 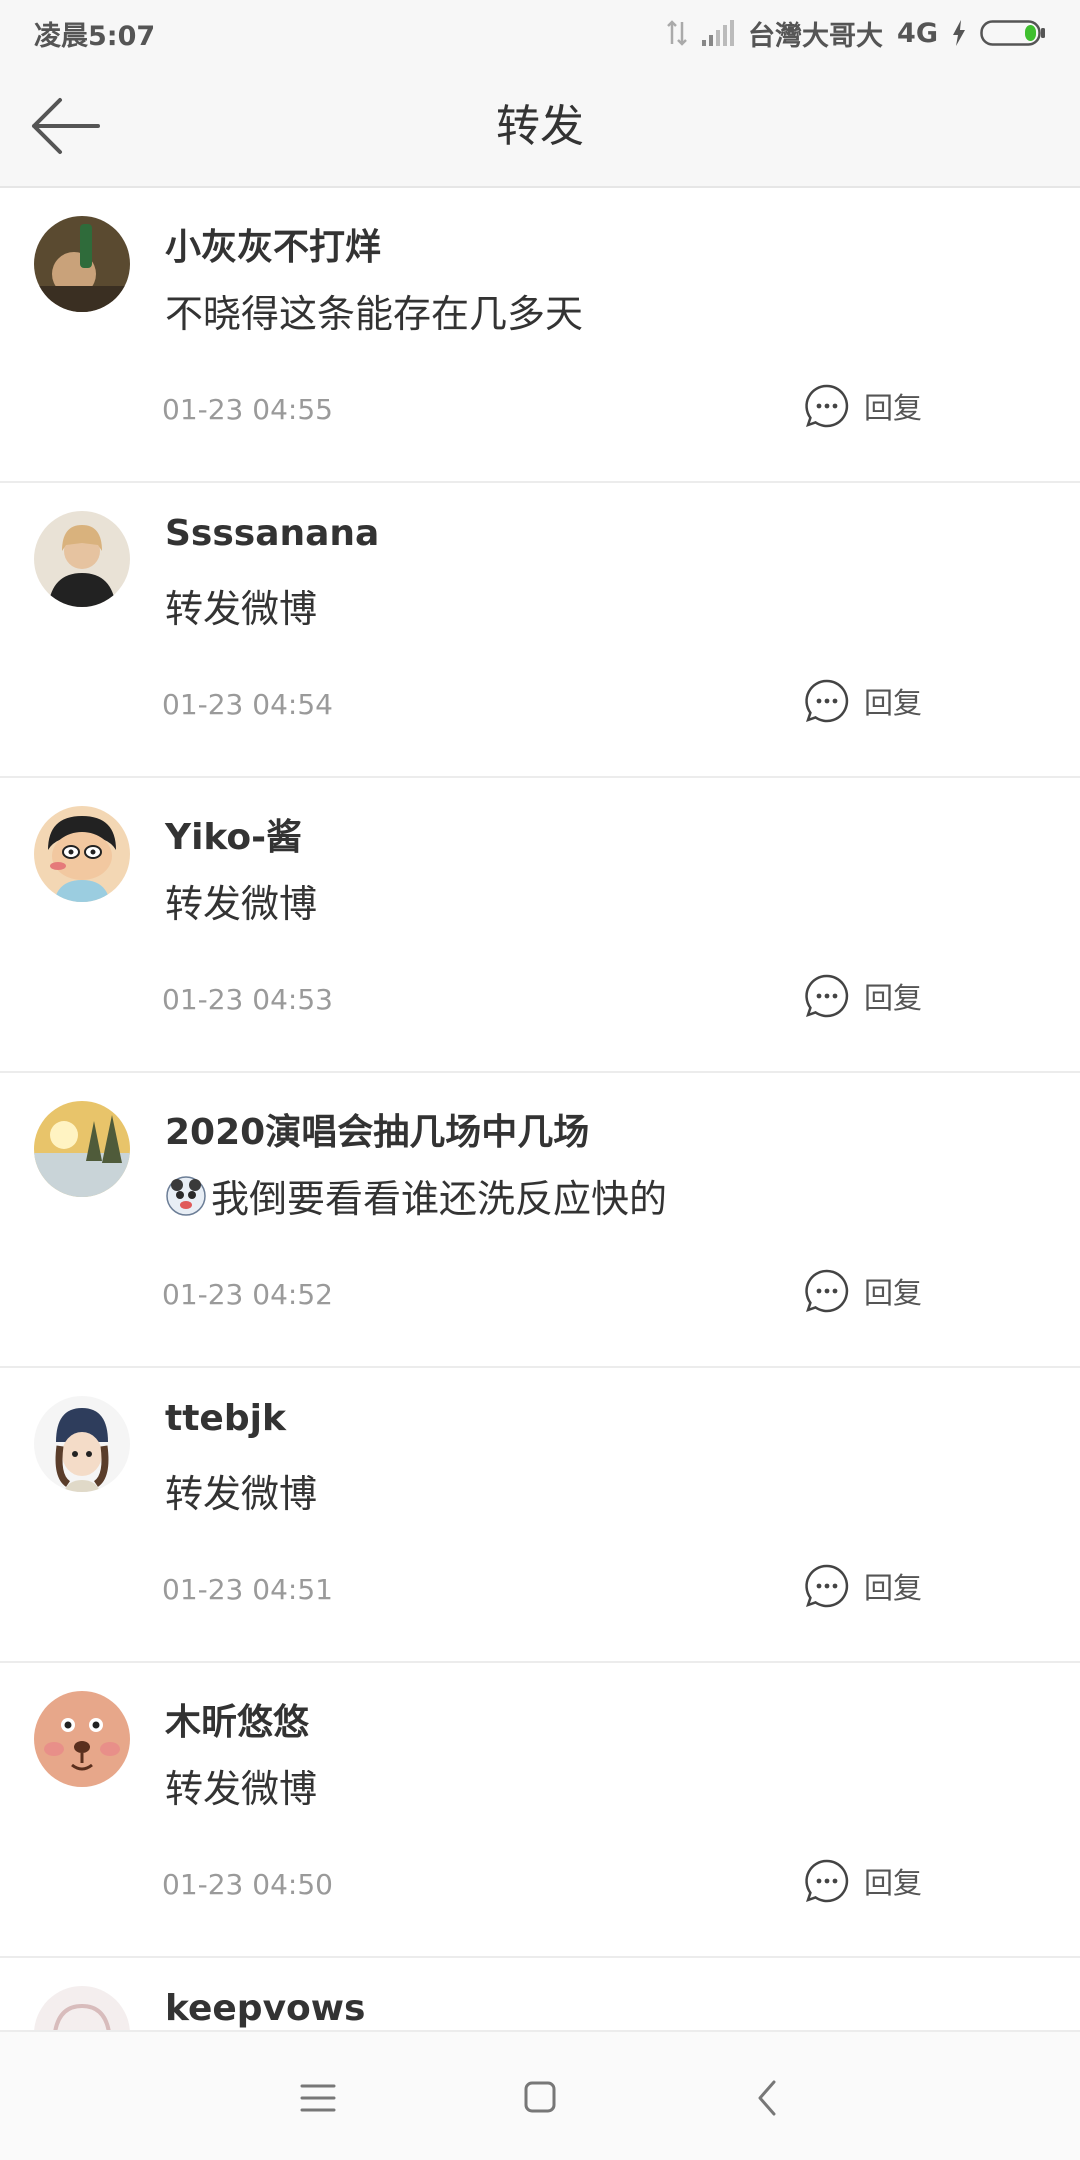 I want to click on list-item: Yiko-酱 转发微博 01-23 04:53 回复, so click(x=540, y=925).